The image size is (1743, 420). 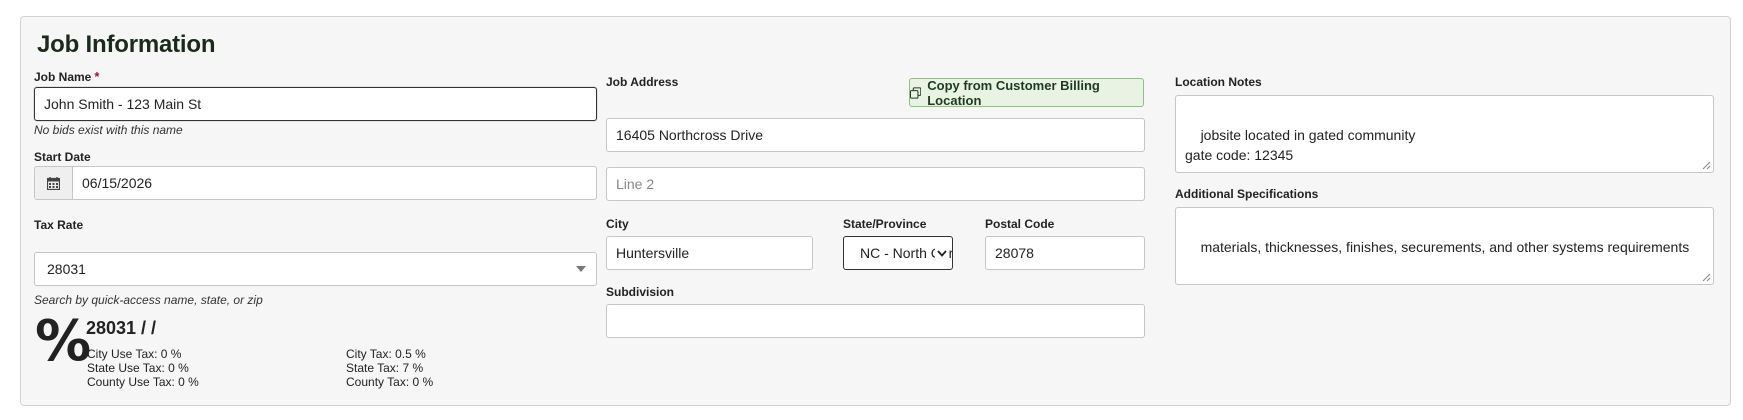 I want to click on job-name-label: Job Name *, so click(x=66, y=76).